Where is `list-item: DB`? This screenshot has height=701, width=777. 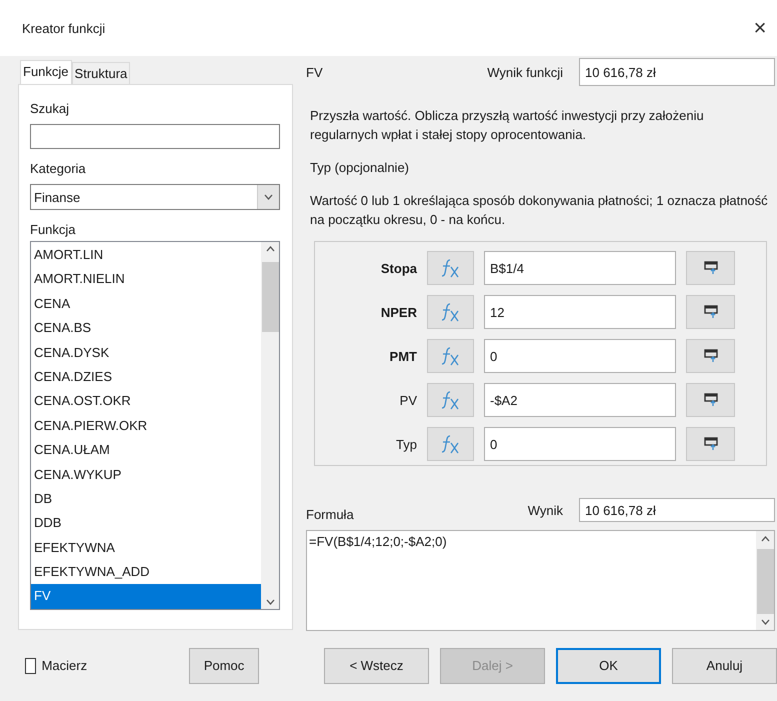 list-item: DB is located at coordinates (146, 499).